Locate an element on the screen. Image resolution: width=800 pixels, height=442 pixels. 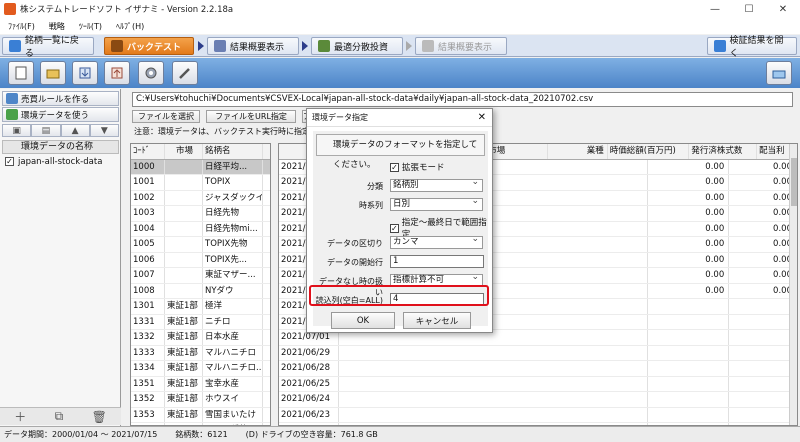
table-row: 1332 東証1部 日本水産 is located at coordinates (200, 338).